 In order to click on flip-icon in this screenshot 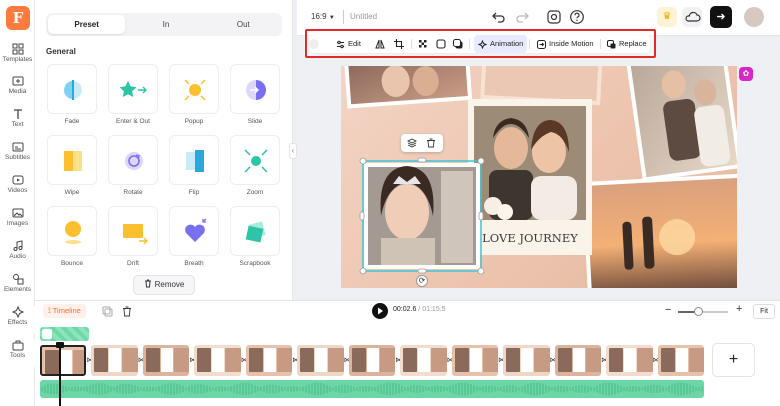, I will do `click(380, 44)`.